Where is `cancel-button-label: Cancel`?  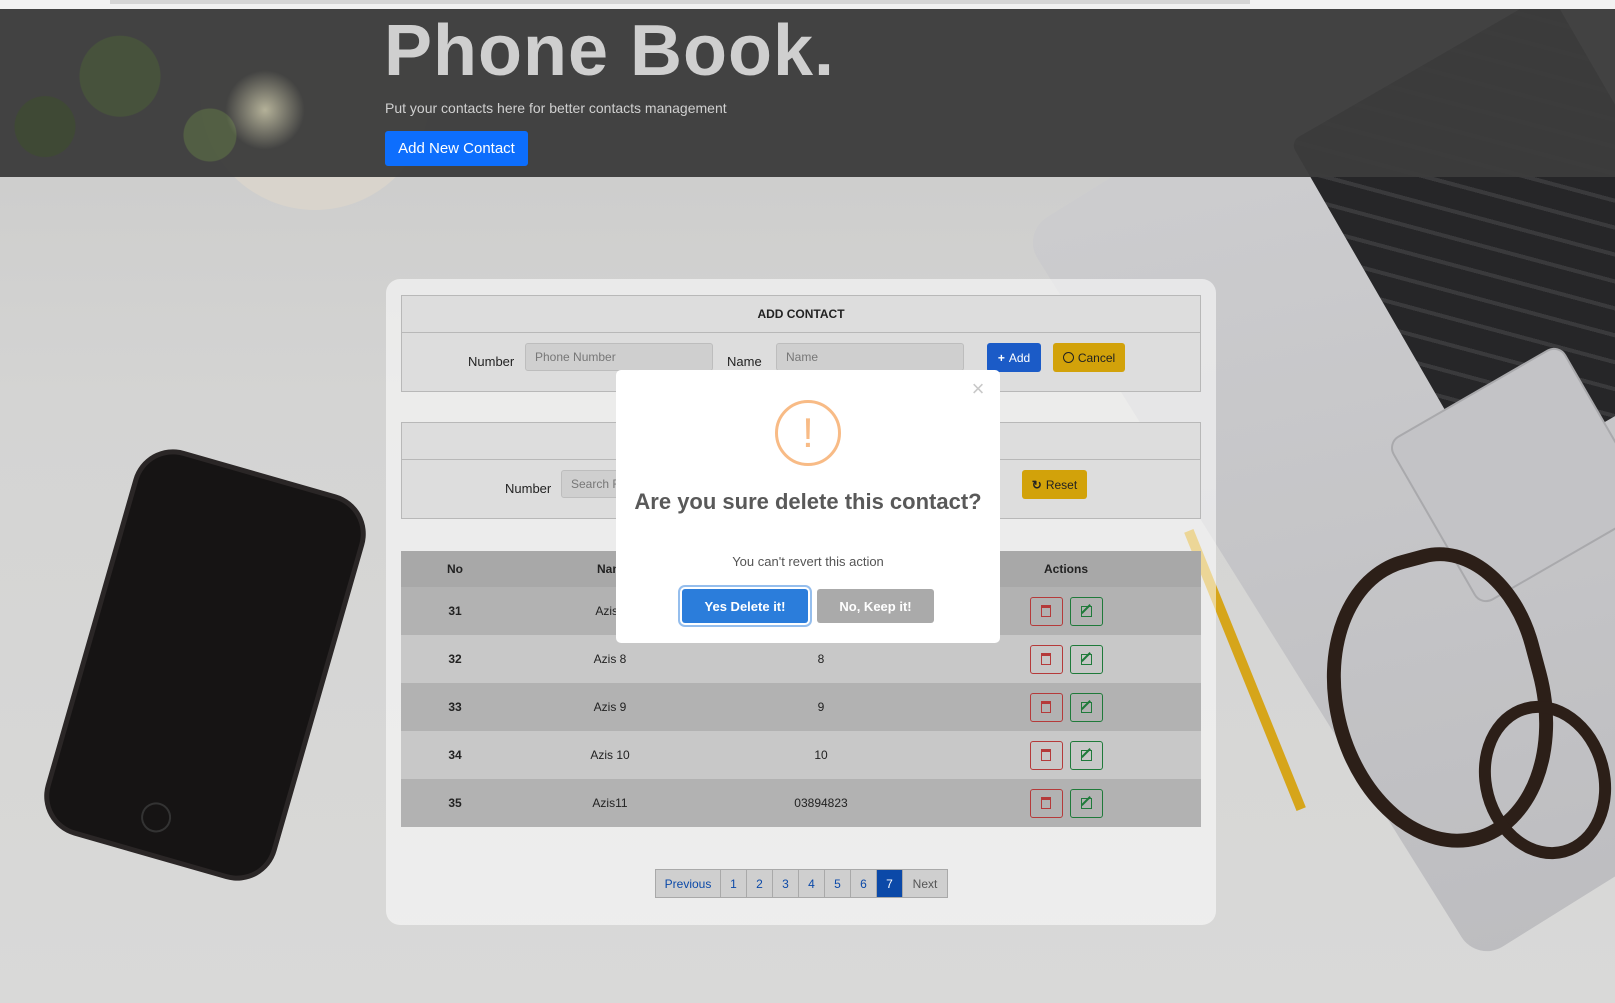
cancel-button-label: Cancel is located at coordinates (1096, 357).